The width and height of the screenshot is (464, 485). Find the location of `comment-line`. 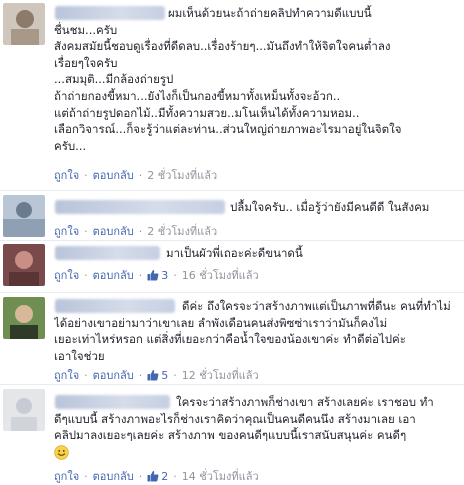

comment-line is located at coordinates (255, 453).